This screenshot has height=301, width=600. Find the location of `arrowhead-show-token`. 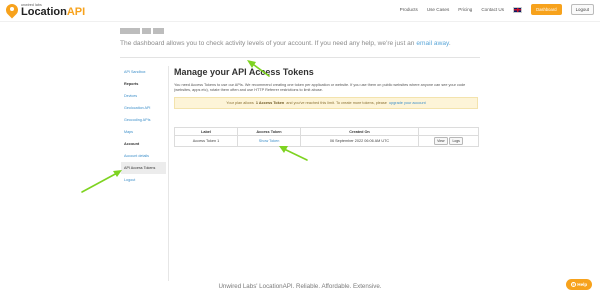

arrowhead-show-token is located at coordinates (283, 149).